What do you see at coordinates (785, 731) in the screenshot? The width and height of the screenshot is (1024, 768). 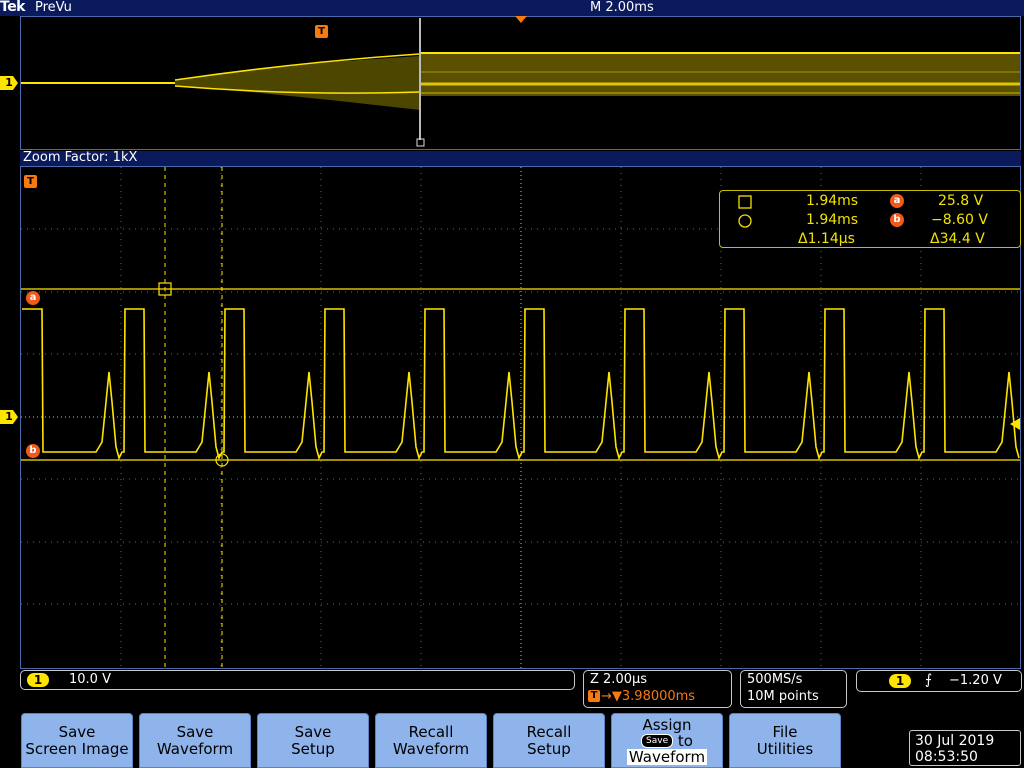 I see `softkey-label: File` at bounding box center [785, 731].